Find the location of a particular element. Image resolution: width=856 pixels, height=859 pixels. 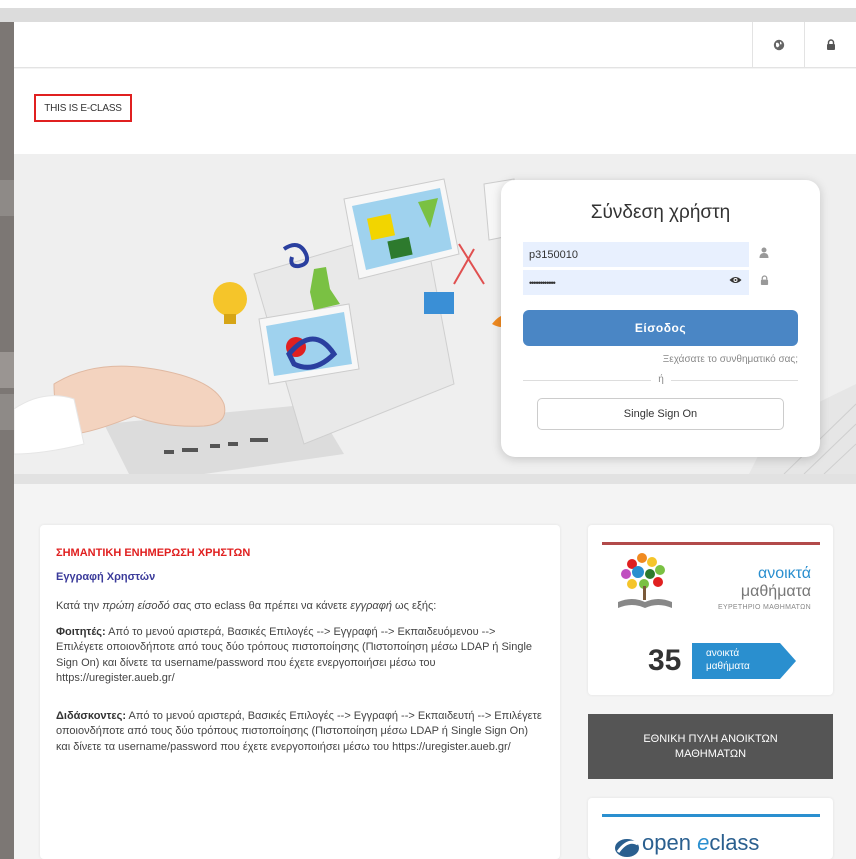

site-brand-text: THIS IS E-CLASS is located at coordinates (83, 108).